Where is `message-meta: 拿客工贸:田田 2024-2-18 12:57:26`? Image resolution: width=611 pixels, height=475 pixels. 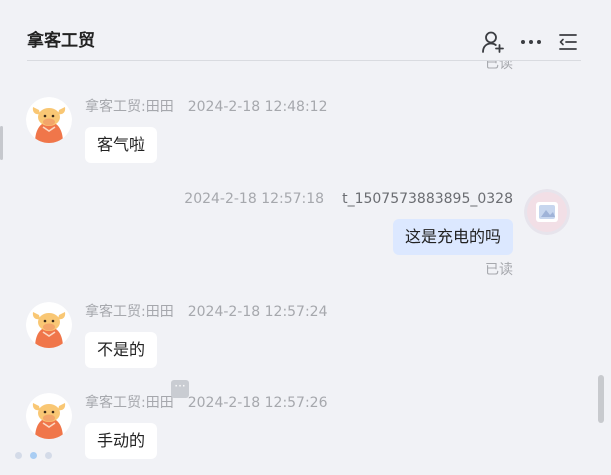 message-meta: 拿客工贸:田田 2024-2-18 12:57:26 is located at coordinates (206, 403).